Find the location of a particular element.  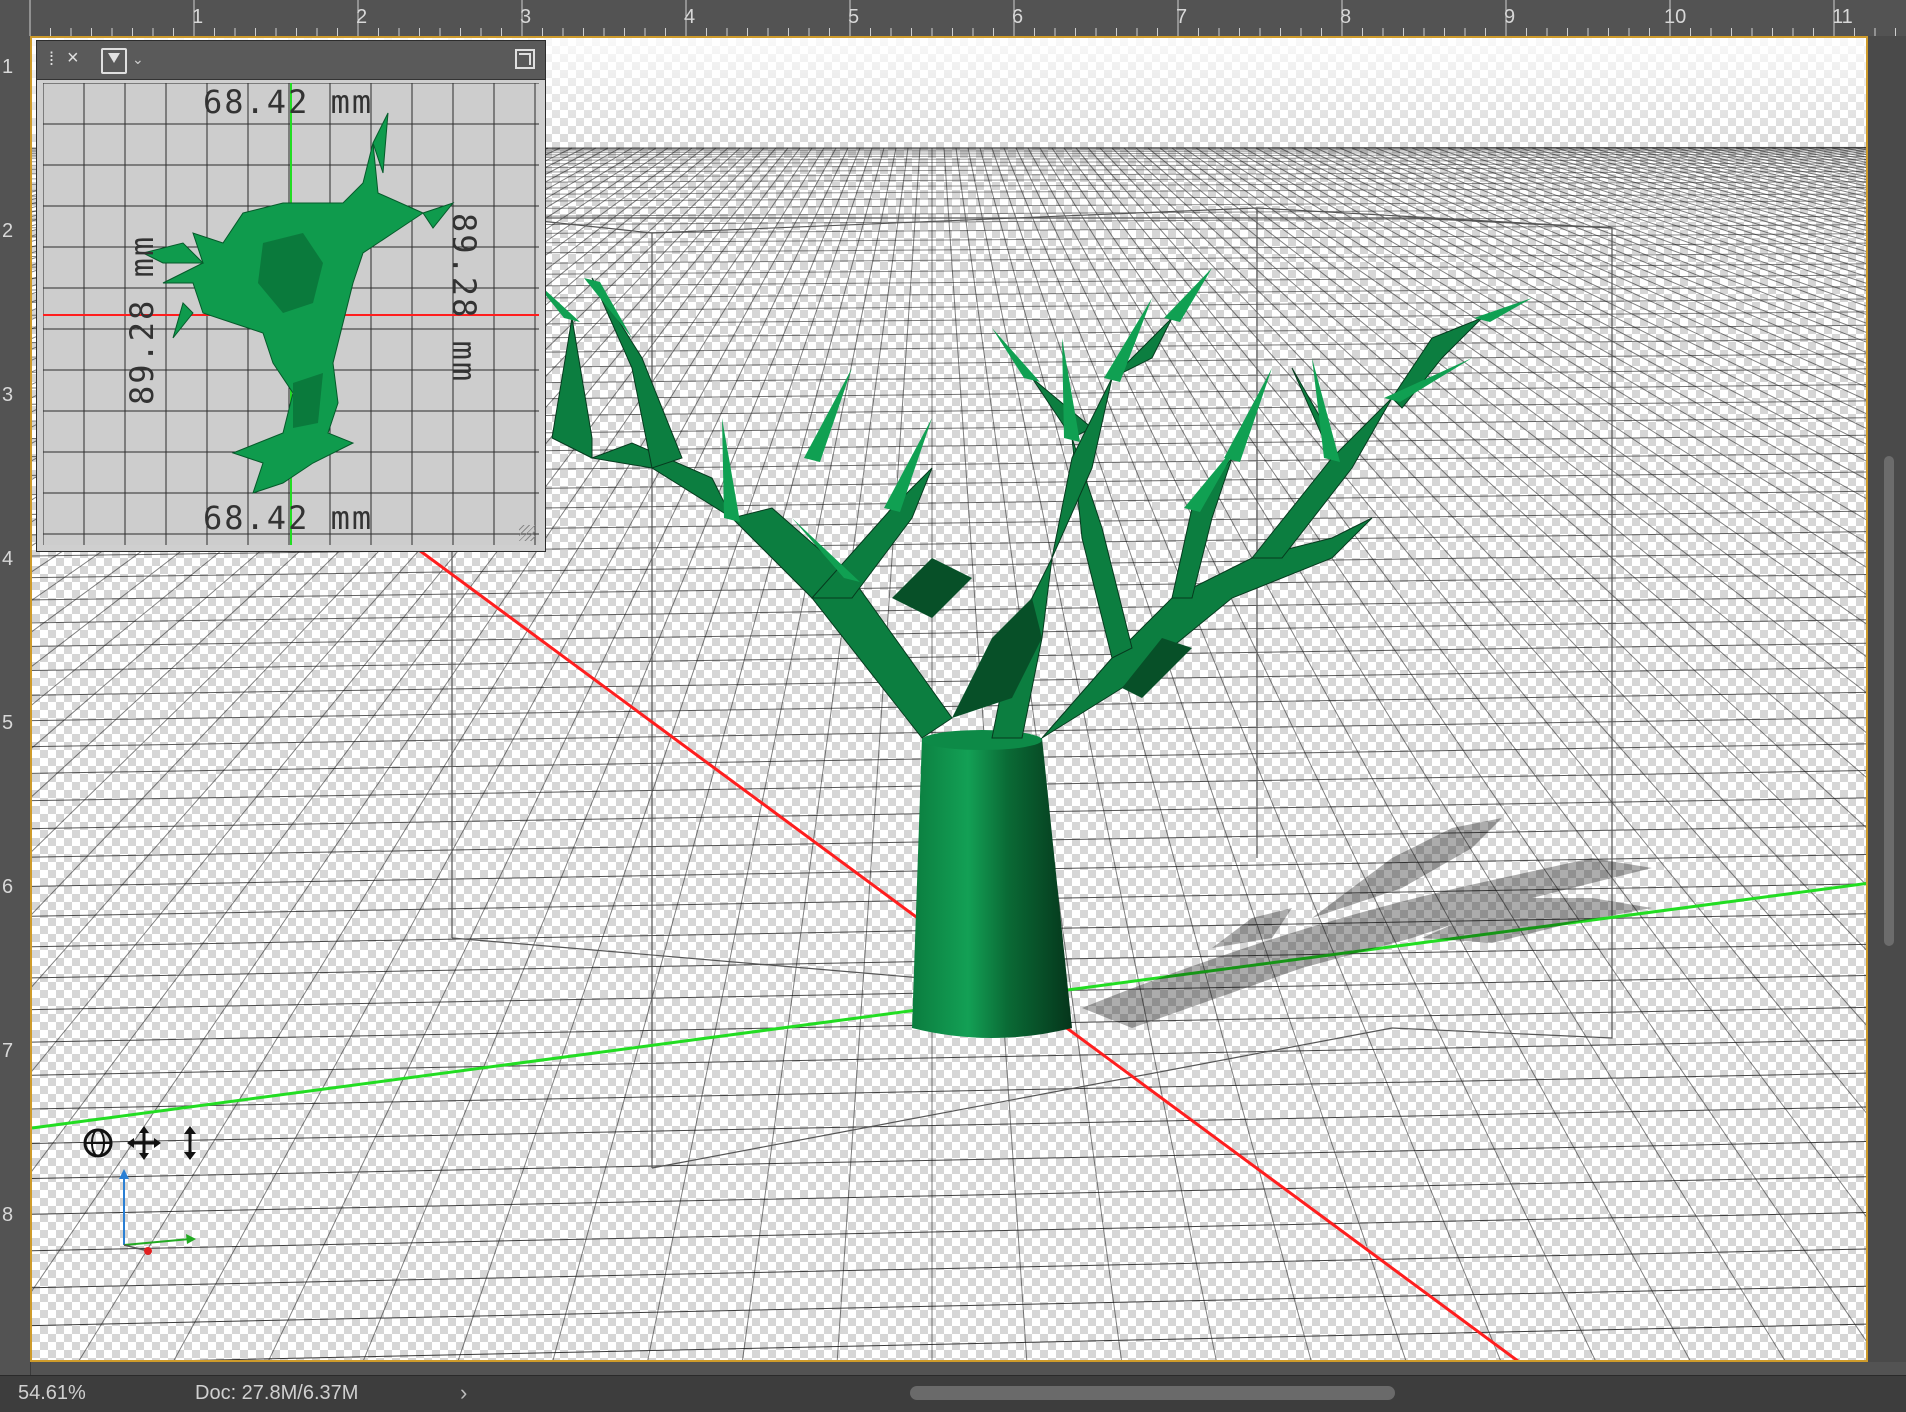

ruler-tick-label: 7 is located at coordinates (8, 1051).